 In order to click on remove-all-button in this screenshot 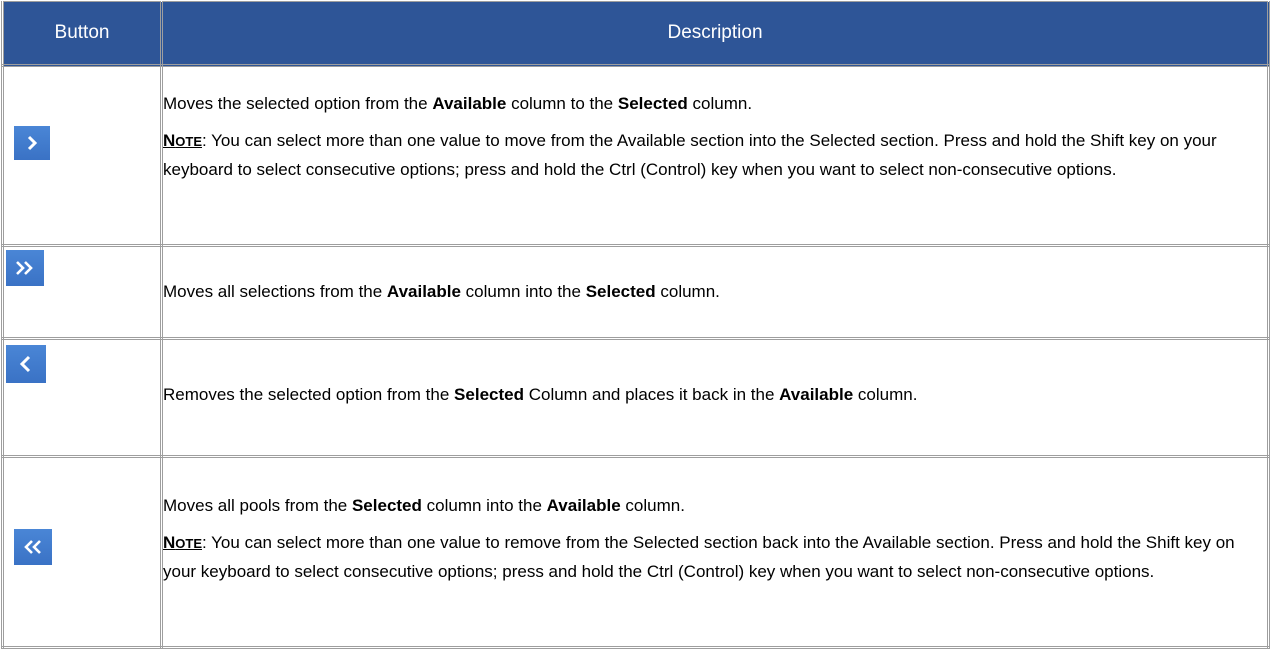, I will do `click(33, 547)`.